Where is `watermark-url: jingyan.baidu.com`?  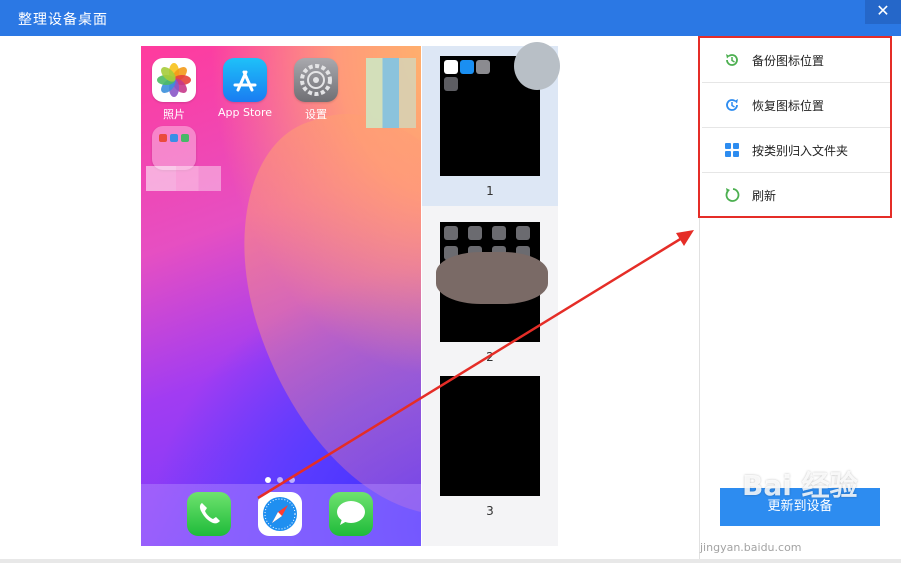 watermark-url: jingyan.baidu.com is located at coordinates (751, 547).